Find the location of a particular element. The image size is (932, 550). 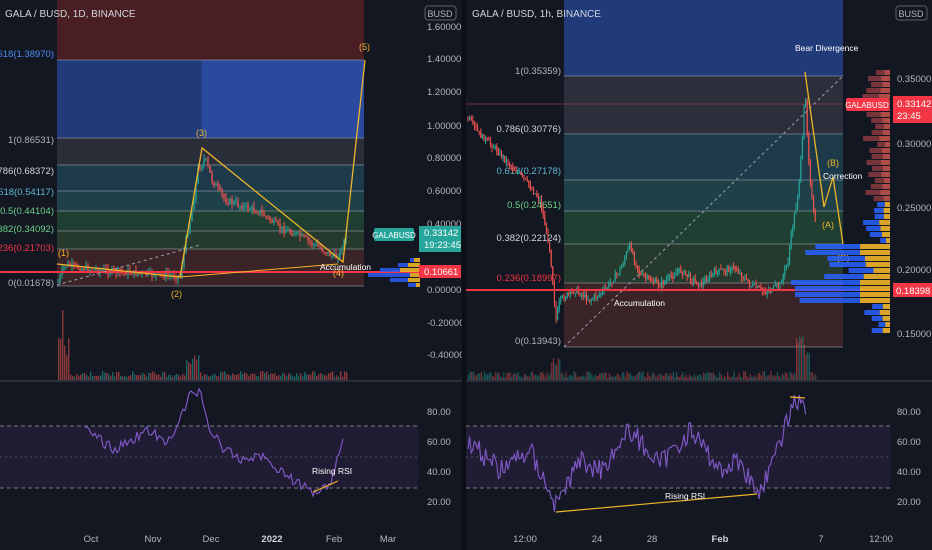

fib-top-zone-right is located at coordinates (703, 38).